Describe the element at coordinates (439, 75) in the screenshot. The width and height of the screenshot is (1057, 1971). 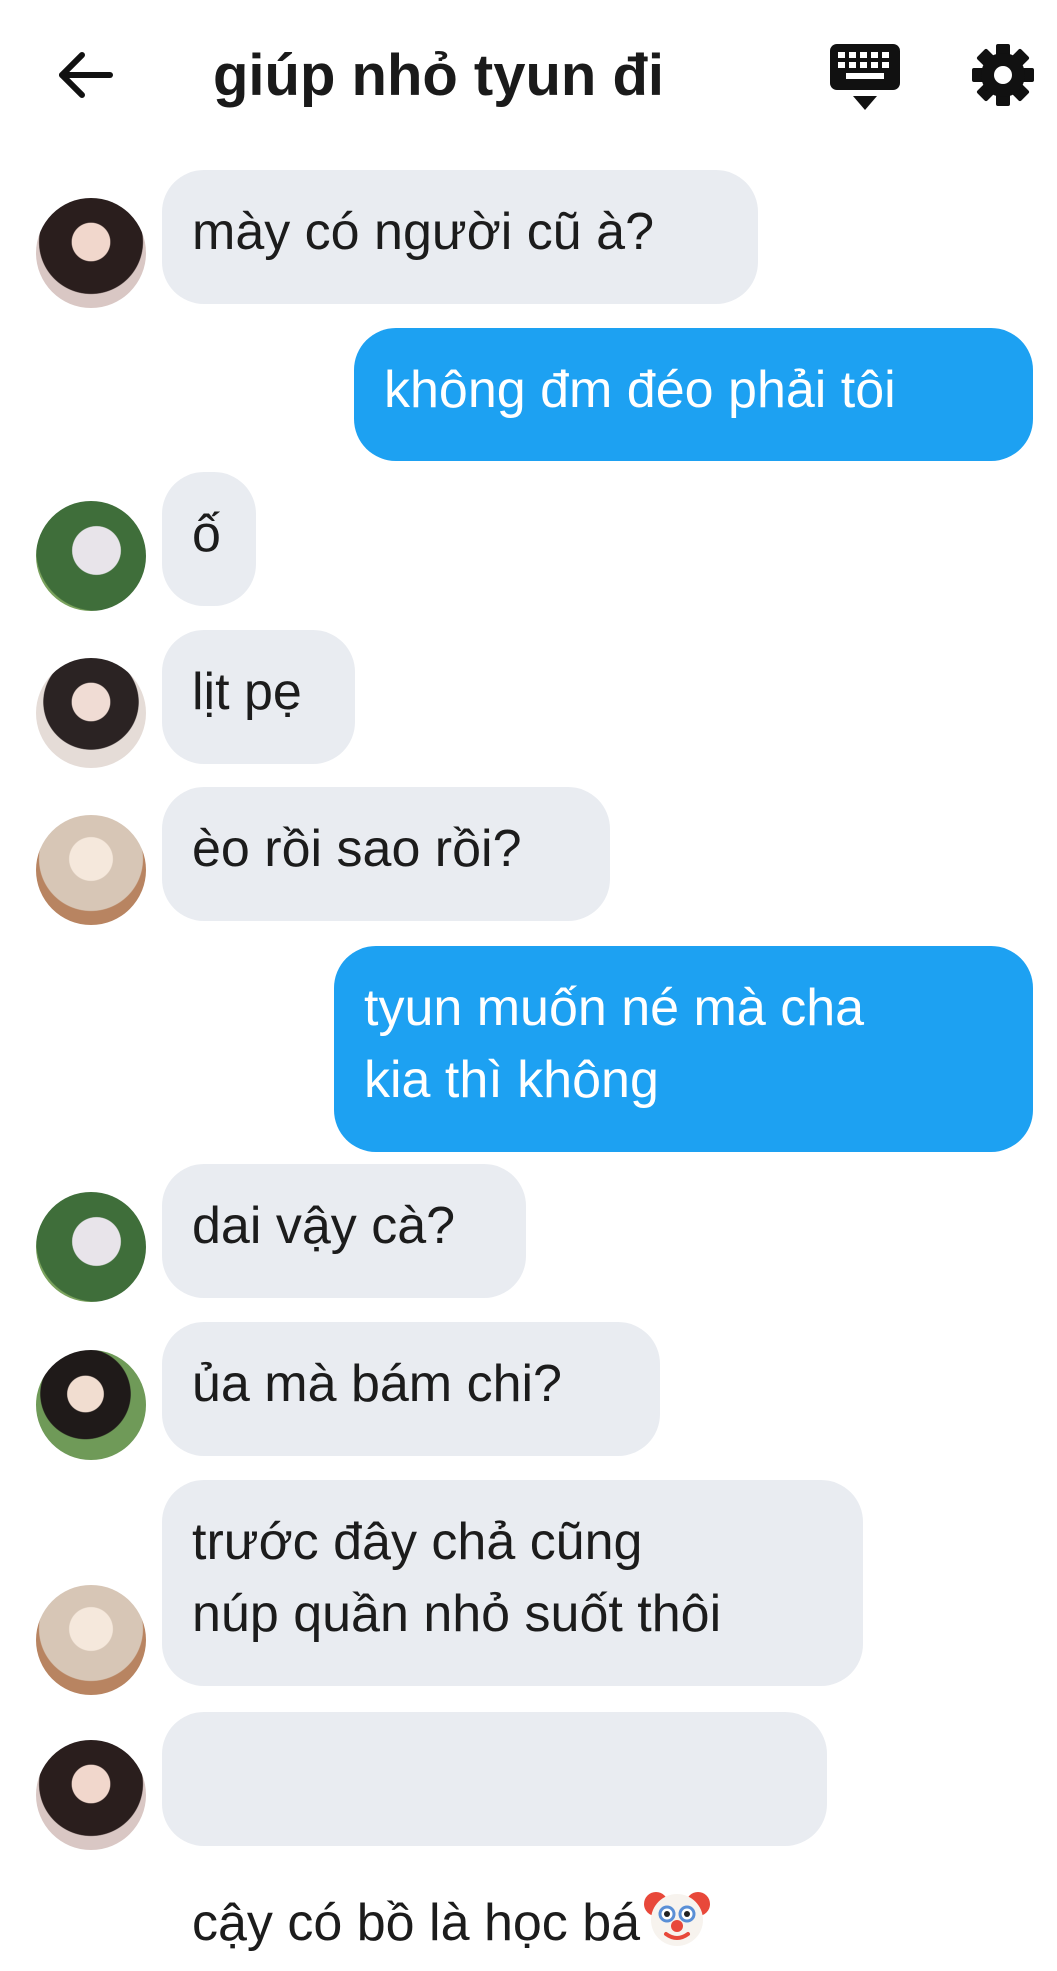
I see `chat-title: giúp nhỏ tyun đi` at that location.